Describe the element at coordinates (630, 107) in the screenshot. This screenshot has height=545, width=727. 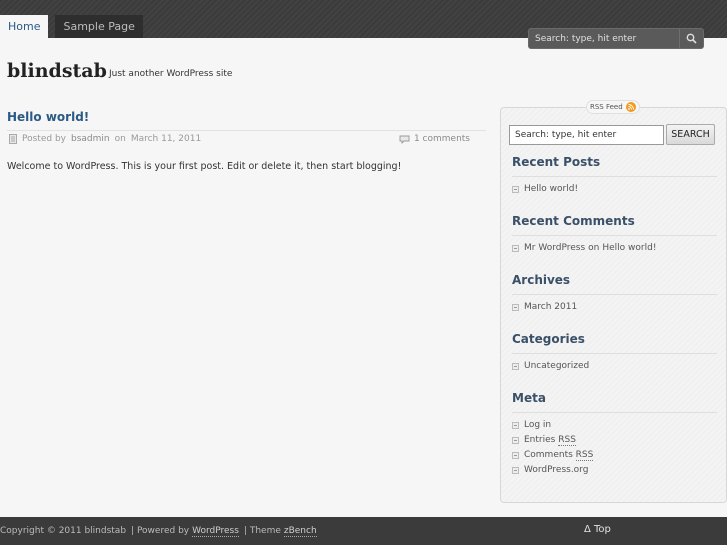
I see `rss-icon` at that location.